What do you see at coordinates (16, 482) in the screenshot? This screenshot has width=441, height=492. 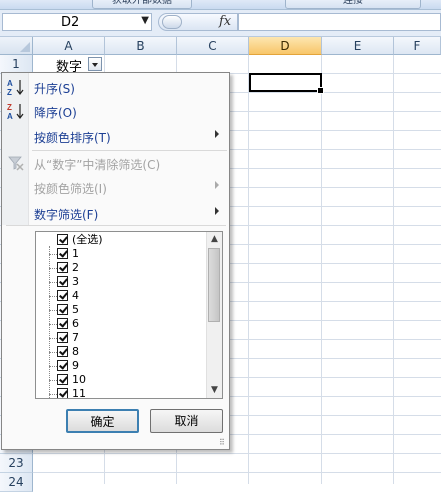 I see `row-header-24: 24` at bounding box center [16, 482].